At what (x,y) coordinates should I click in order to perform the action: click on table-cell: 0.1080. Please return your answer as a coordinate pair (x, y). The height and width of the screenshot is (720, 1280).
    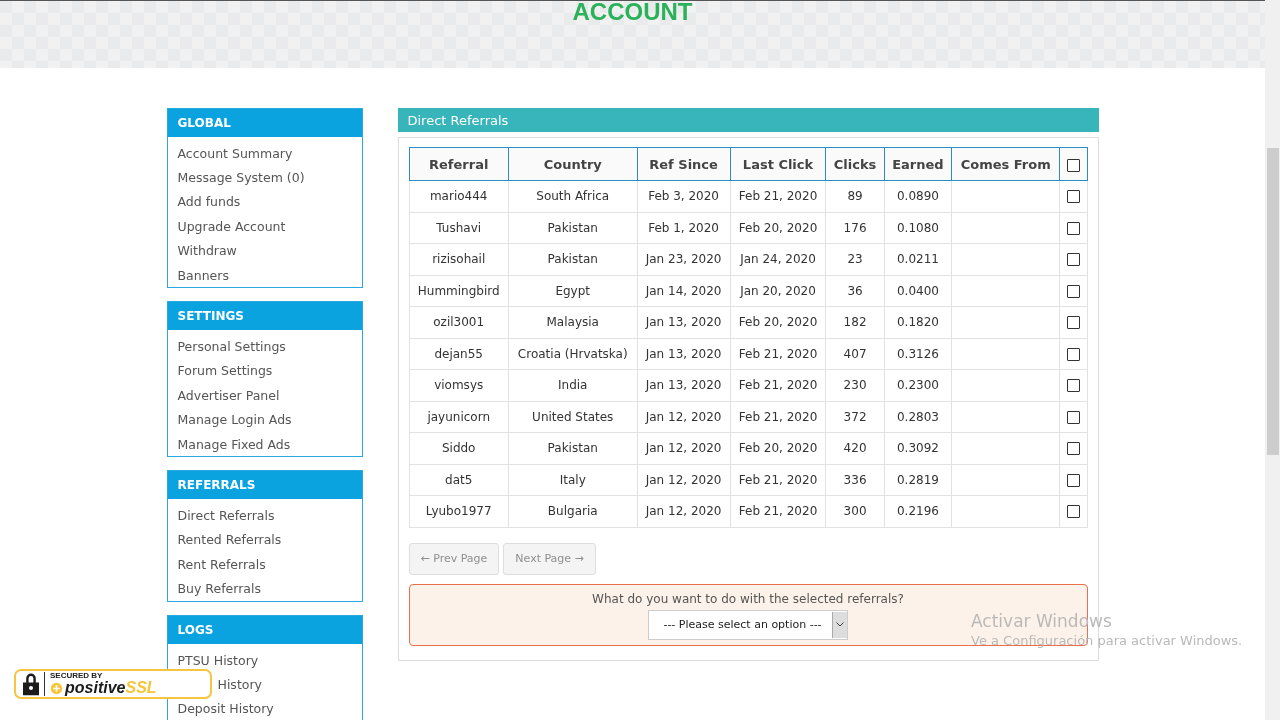
    Looking at the image, I should click on (918, 228).